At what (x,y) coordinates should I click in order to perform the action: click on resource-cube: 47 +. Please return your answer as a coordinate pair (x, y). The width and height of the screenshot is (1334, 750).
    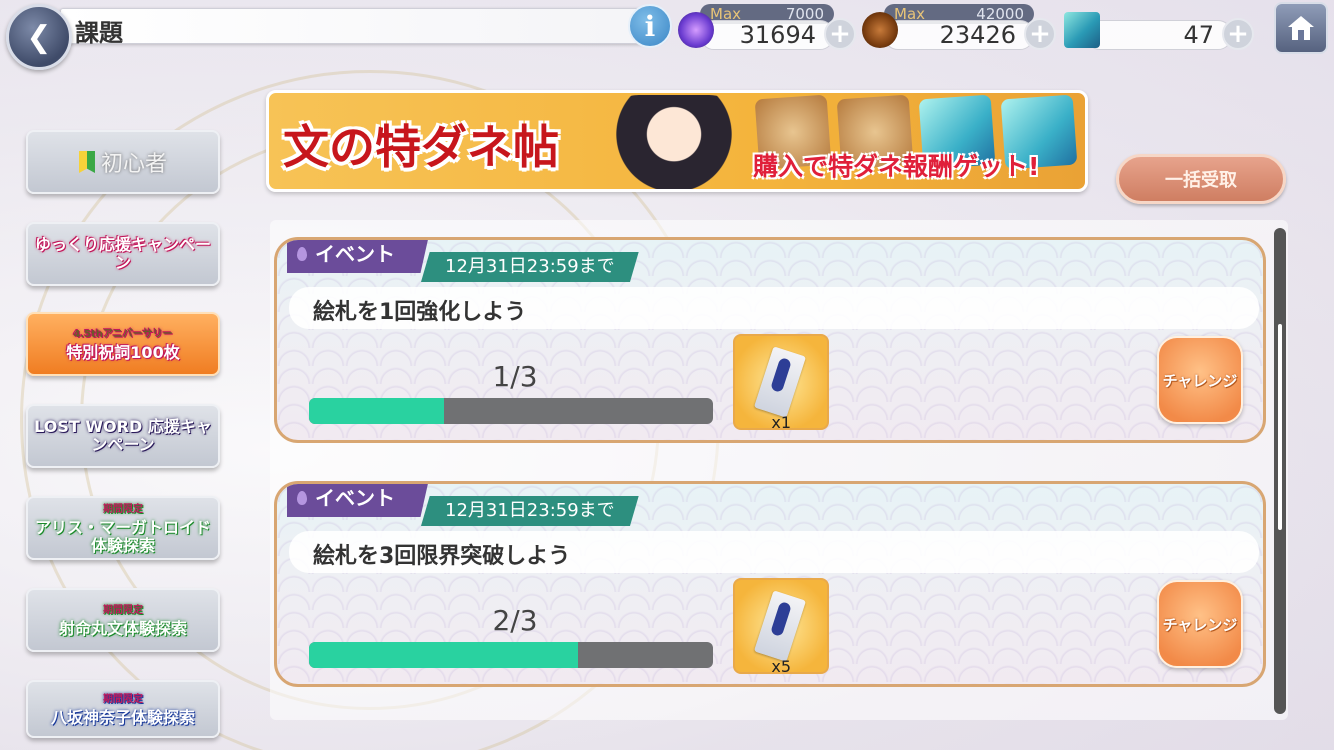
    Looking at the image, I should click on (1159, 27).